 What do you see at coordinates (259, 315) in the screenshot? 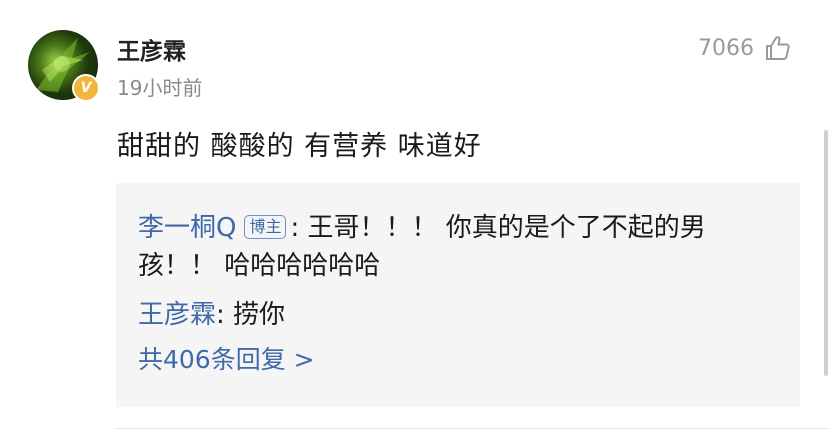
I see `reply-text: 捞你` at bounding box center [259, 315].